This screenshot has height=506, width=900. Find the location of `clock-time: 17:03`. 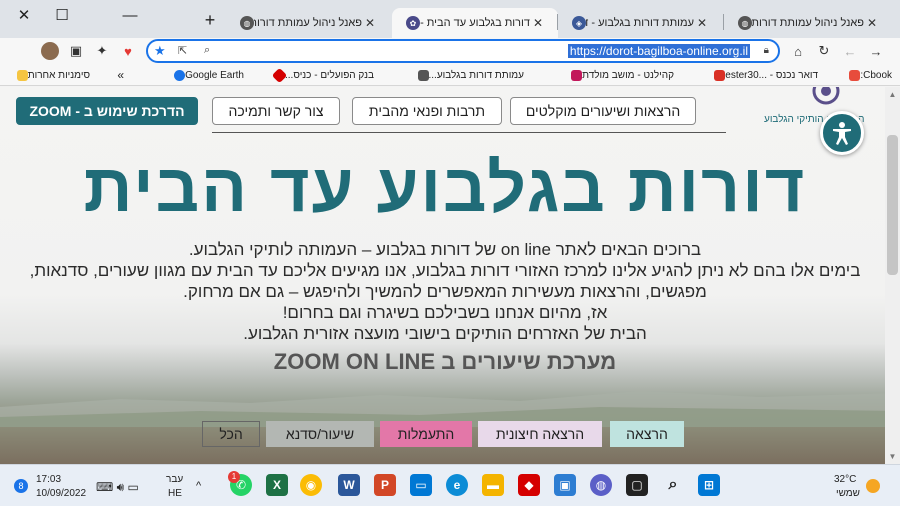

clock-time: 17:03 is located at coordinates (48, 479).